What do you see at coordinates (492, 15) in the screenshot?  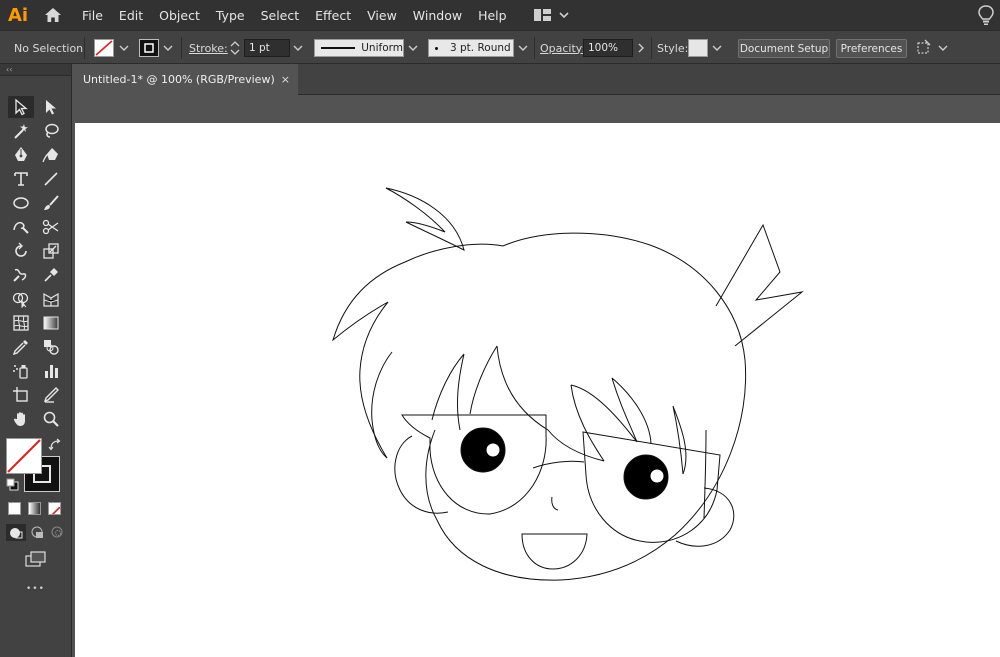 I see `menu-help: Help` at bounding box center [492, 15].